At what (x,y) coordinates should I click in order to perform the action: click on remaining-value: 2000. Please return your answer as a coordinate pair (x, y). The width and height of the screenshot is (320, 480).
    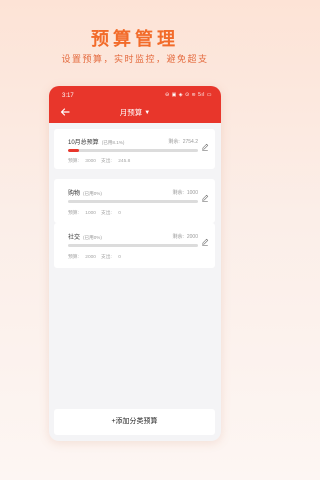
    Looking at the image, I should click on (192, 237).